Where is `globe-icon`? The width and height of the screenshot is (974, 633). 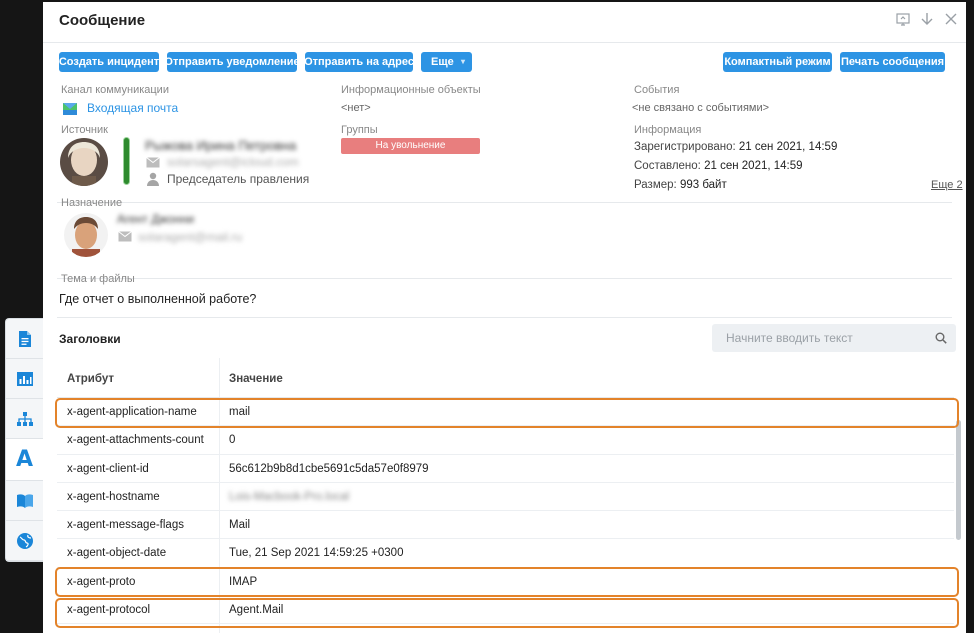
globe-icon is located at coordinates (24, 541).